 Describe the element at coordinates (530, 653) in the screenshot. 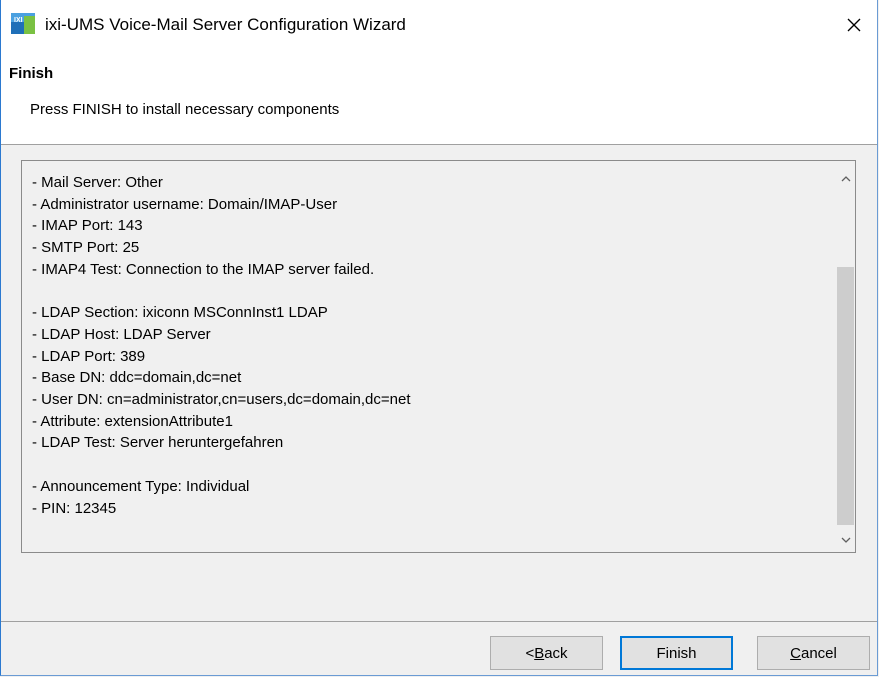

I see `back-prefix: <` at that location.